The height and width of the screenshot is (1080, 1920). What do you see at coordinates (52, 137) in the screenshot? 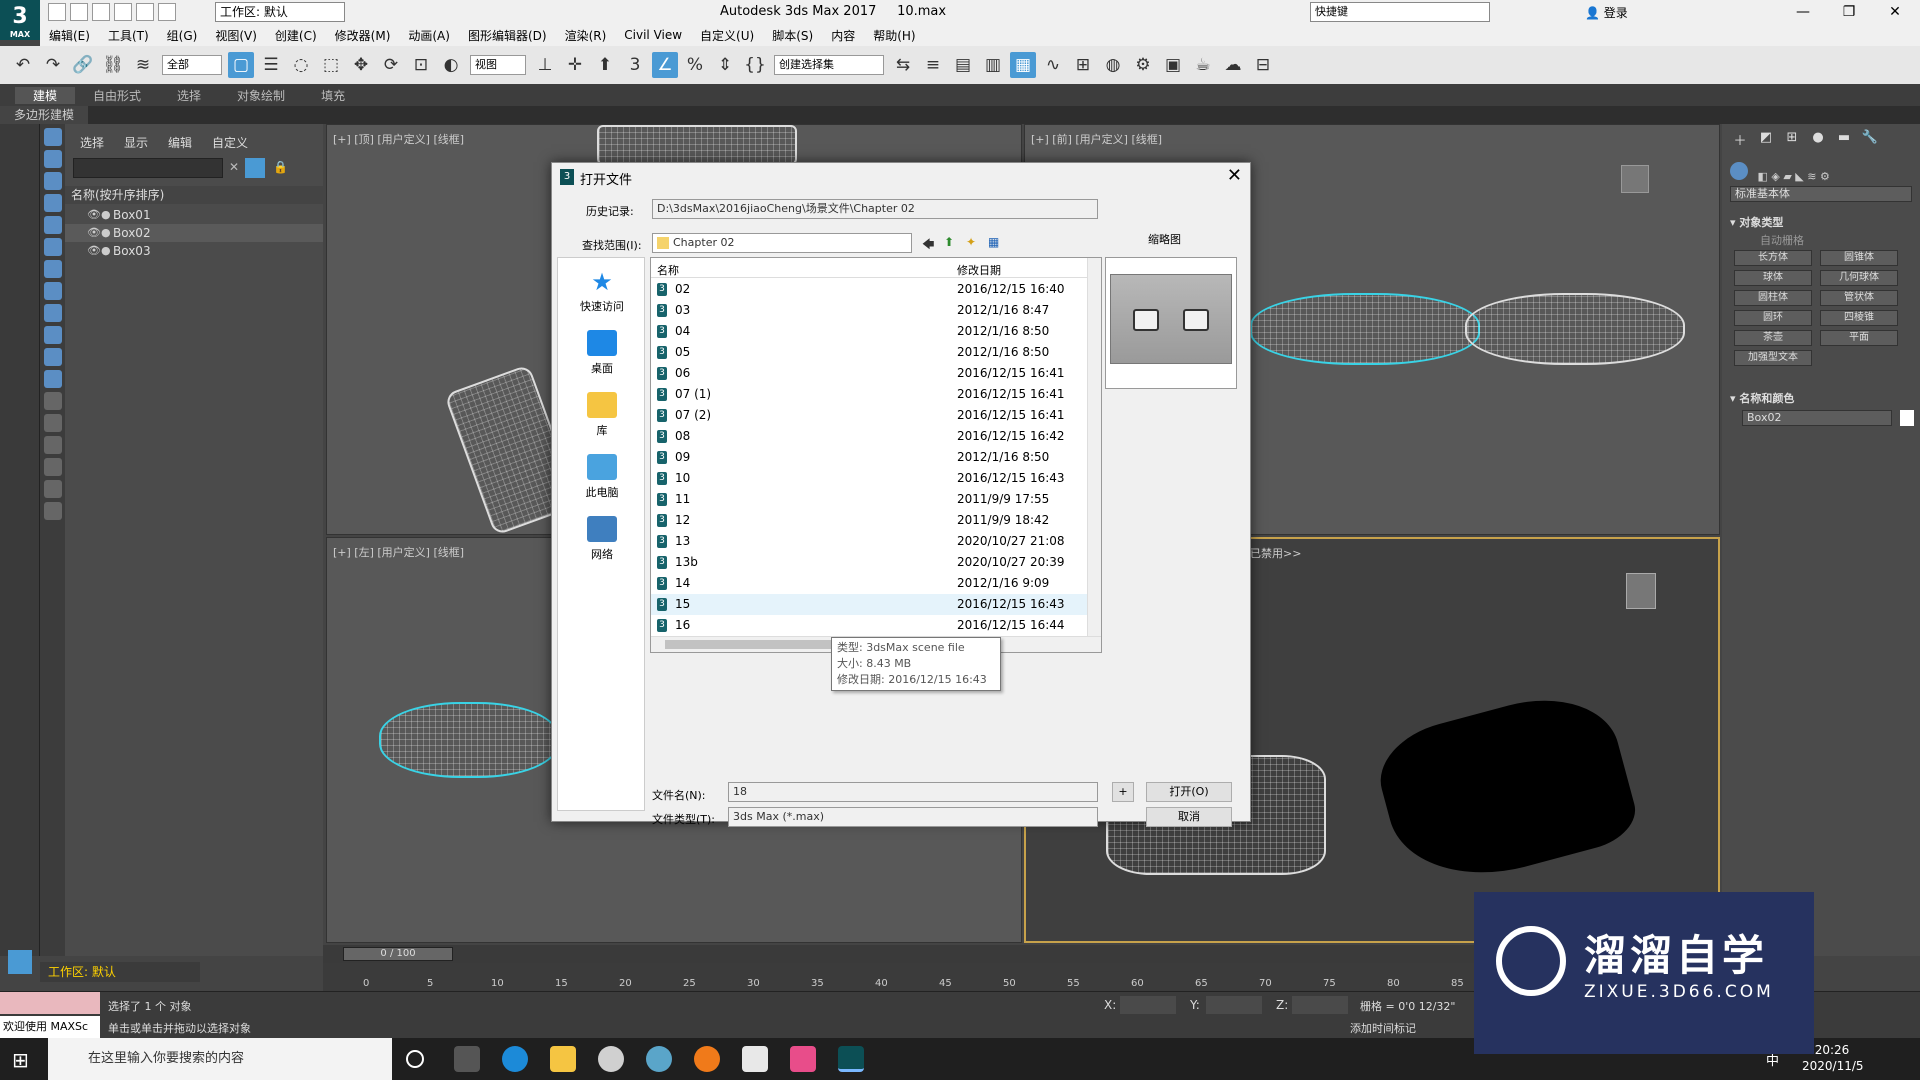
I see `display-geometry-icon` at bounding box center [52, 137].